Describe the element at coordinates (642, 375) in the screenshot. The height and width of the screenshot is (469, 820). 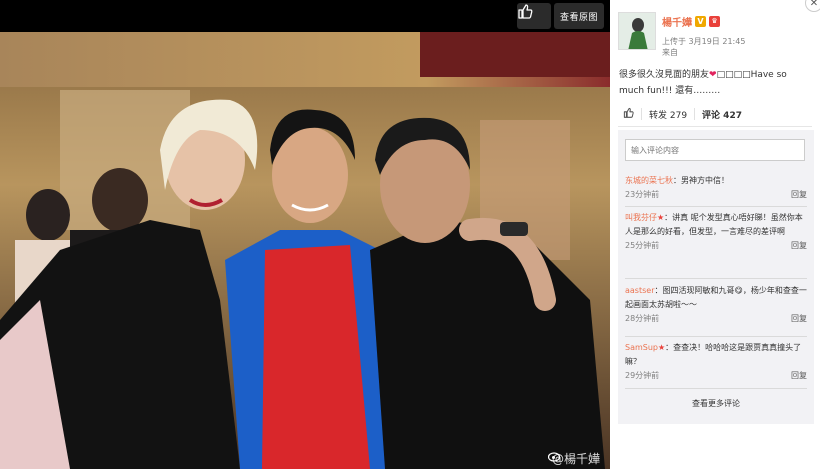
I see `comment-time: 29分钟前` at that location.